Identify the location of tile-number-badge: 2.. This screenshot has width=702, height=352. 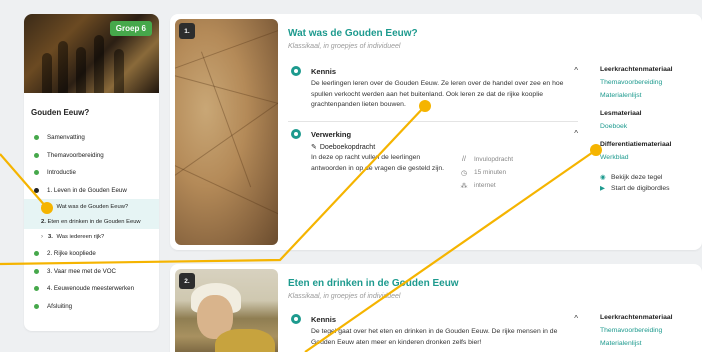
(187, 281).